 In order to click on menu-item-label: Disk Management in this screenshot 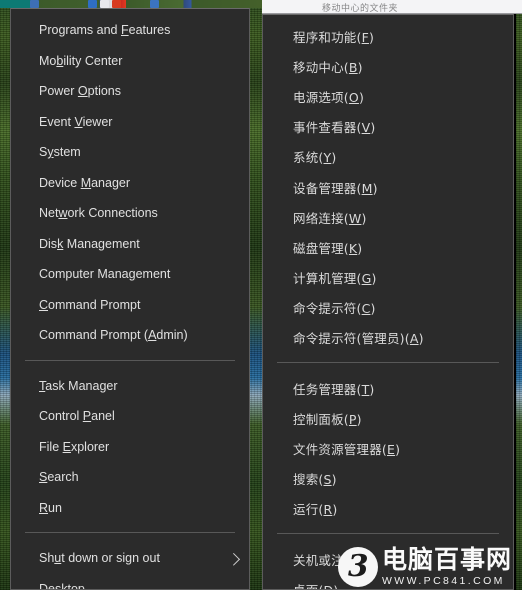, I will do `click(89, 243)`.